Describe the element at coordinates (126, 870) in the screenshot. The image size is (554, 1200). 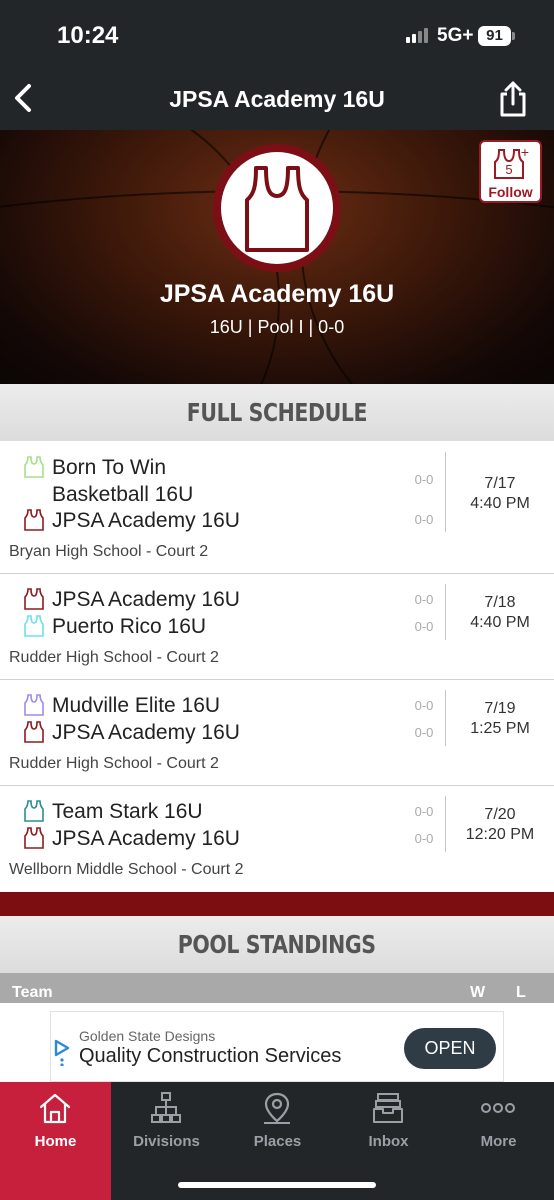
I see `game-venue: Wellborn Middle School - Court 2` at that location.